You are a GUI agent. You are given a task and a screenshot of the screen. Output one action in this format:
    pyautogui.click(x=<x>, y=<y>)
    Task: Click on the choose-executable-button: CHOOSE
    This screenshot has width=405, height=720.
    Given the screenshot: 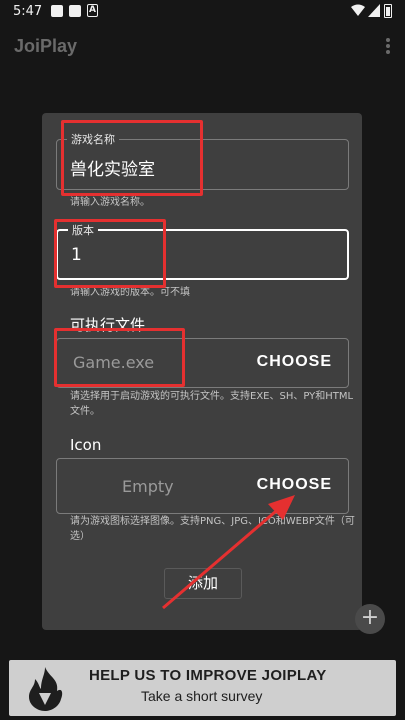 What is the action you would take?
    pyautogui.click(x=294, y=362)
    